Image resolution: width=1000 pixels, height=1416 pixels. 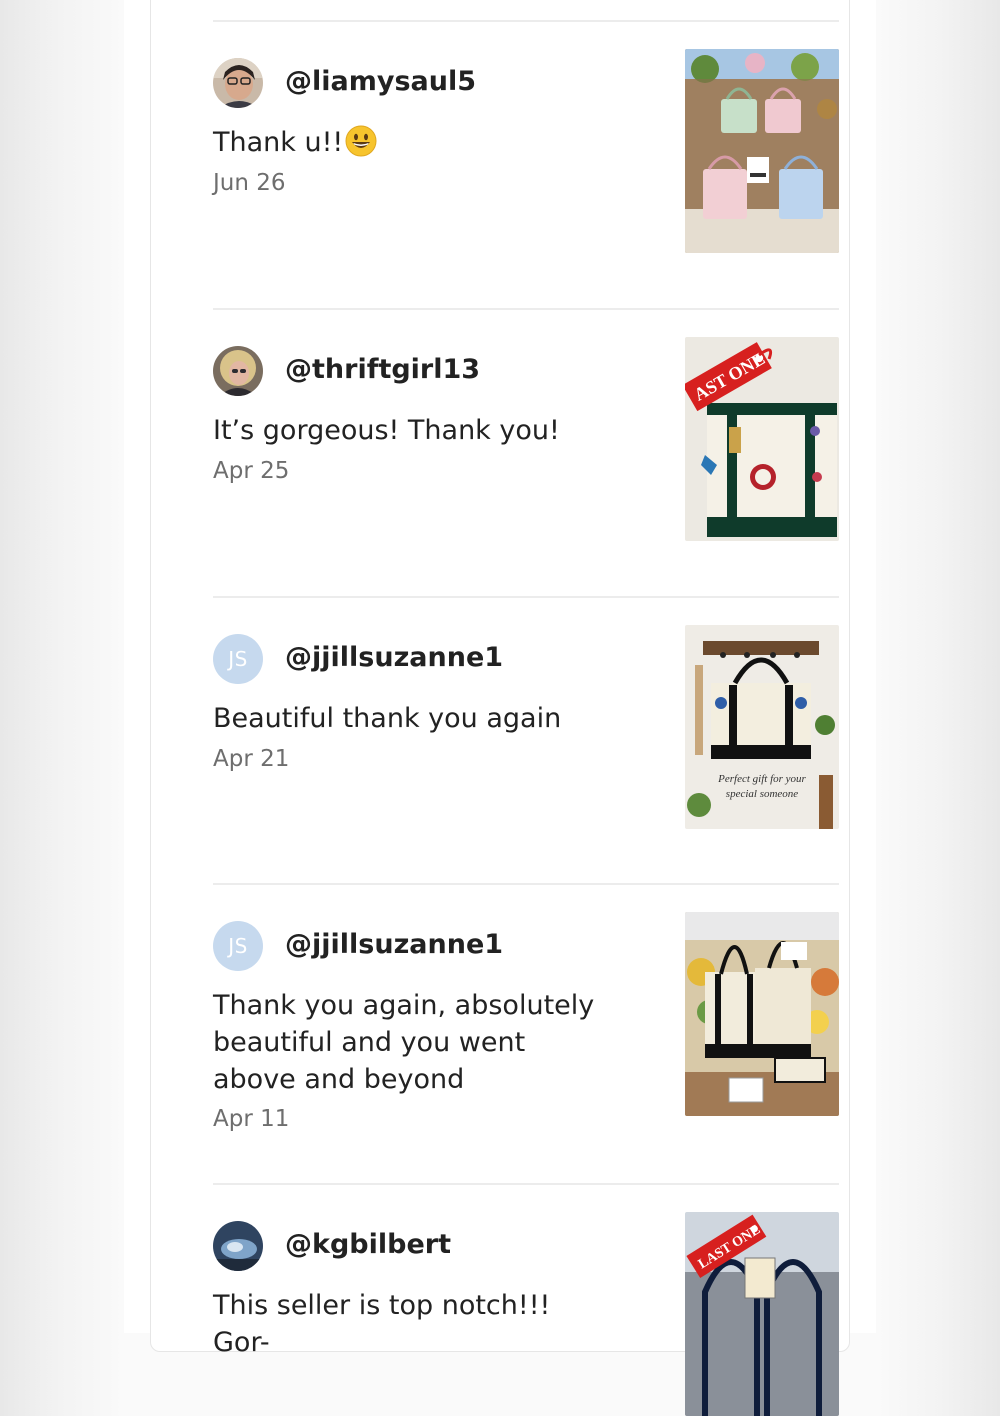 What do you see at coordinates (368, 1244) in the screenshot?
I see `username-link: @kgbilbert` at bounding box center [368, 1244].